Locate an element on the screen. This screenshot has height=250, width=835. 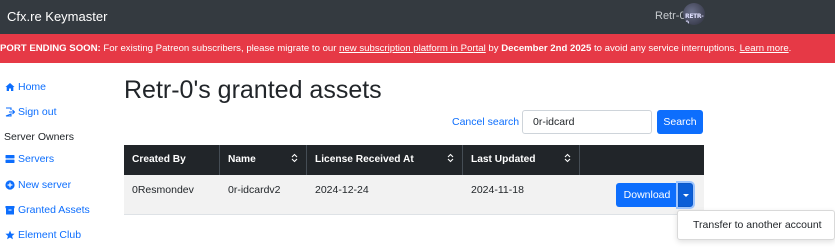
download-dropdown-toggle is located at coordinates (685, 195).